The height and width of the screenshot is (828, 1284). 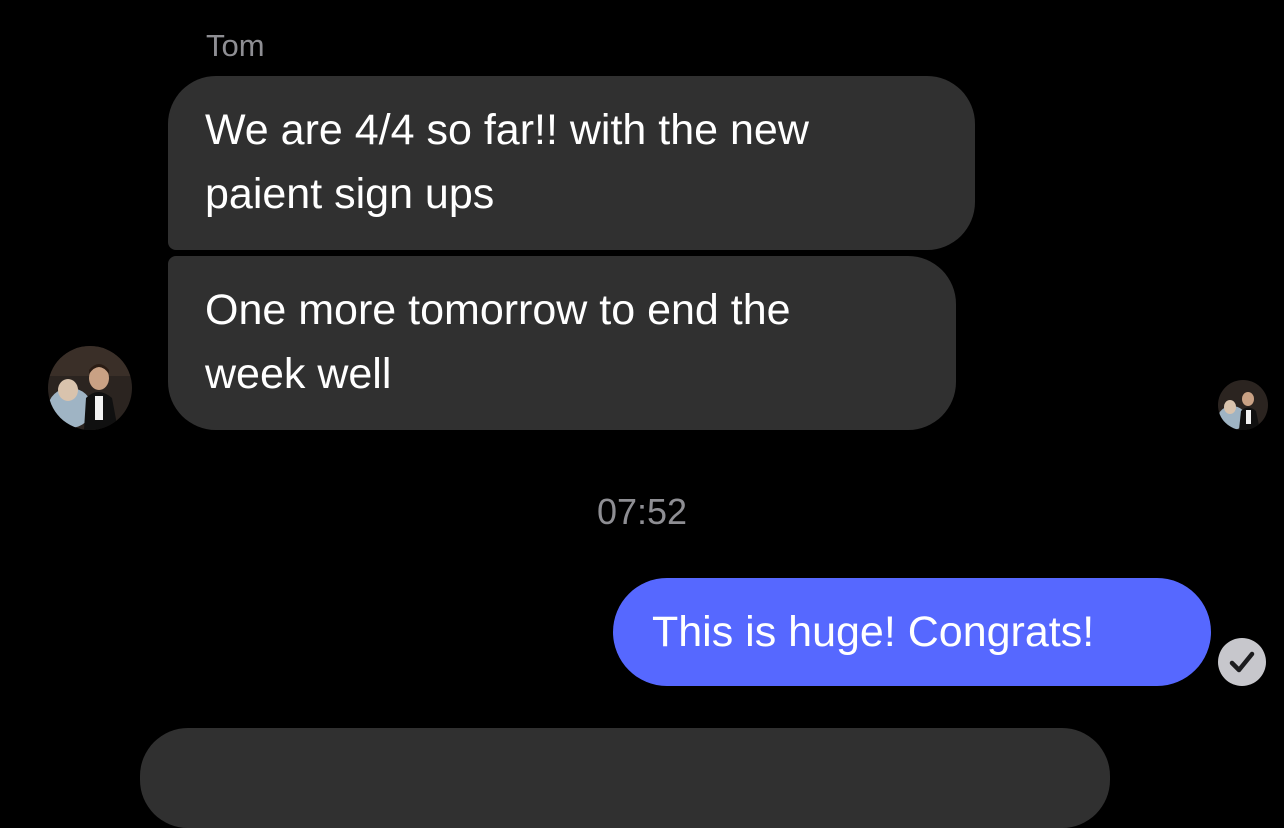 What do you see at coordinates (235, 45) in the screenshot?
I see `sender-name: Tom` at bounding box center [235, 45].